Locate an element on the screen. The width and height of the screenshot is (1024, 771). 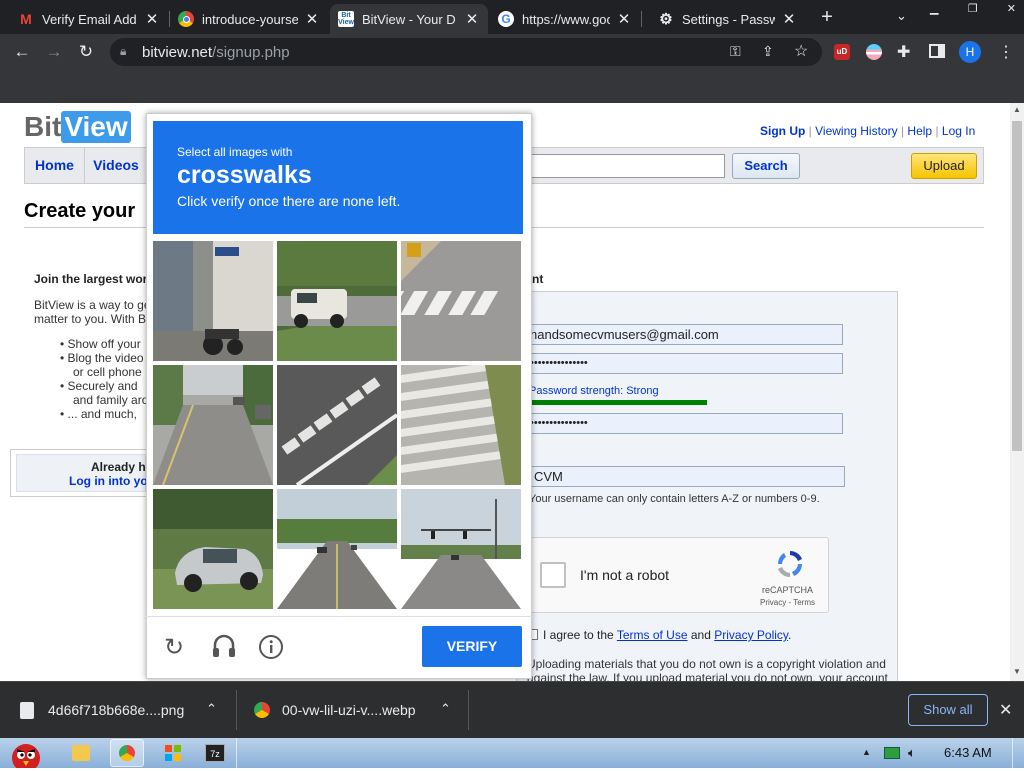
scrollbar: ▲ ▼ is located at coordinates (1017, 392).